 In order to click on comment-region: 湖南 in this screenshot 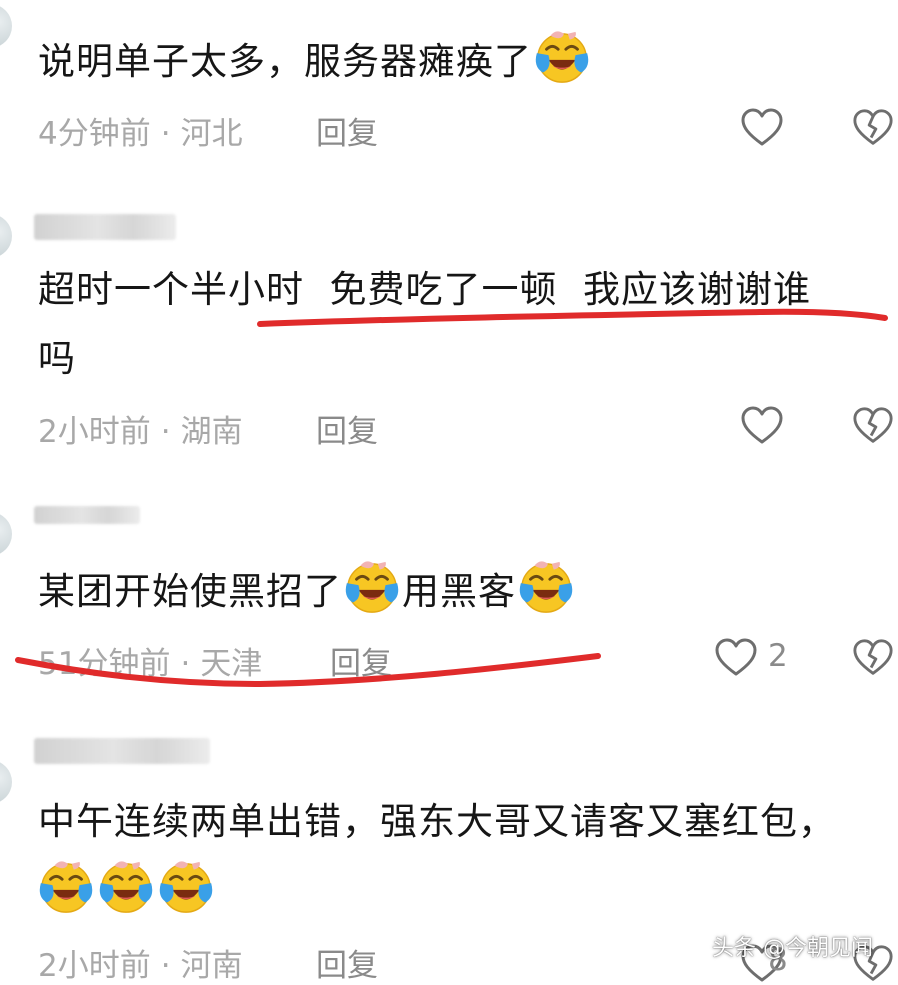, I will do `click(211, 432)`.